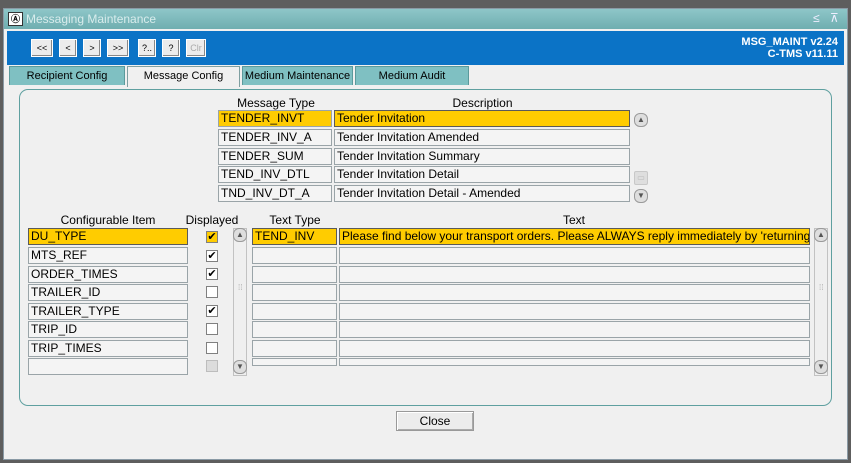 This screenshot has height=463, width=851. I want to click on module-version: MSG_MAINT v2.24, so click(789, 42).